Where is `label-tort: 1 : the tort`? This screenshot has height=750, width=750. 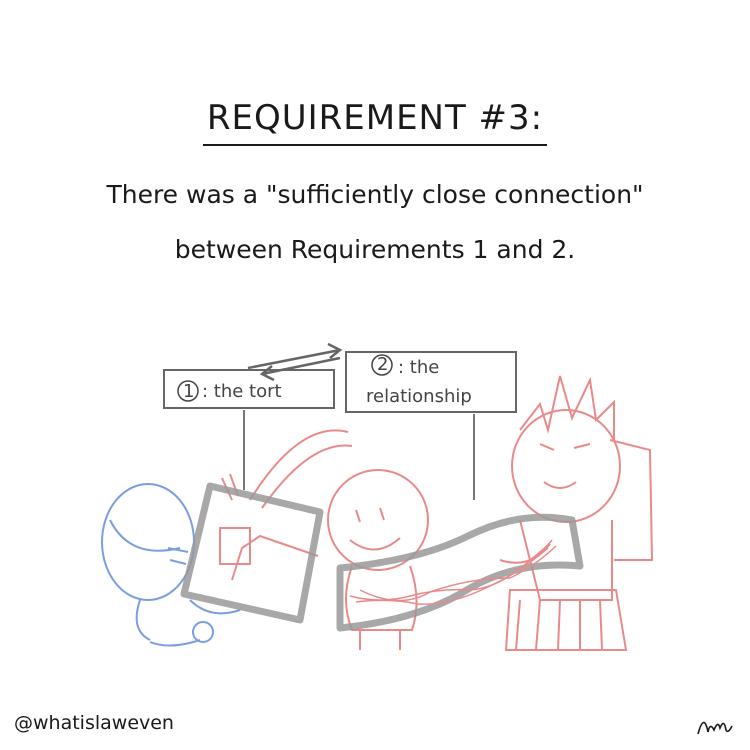
label-tort: 1 : the tort is located at coordinates (249, 389).